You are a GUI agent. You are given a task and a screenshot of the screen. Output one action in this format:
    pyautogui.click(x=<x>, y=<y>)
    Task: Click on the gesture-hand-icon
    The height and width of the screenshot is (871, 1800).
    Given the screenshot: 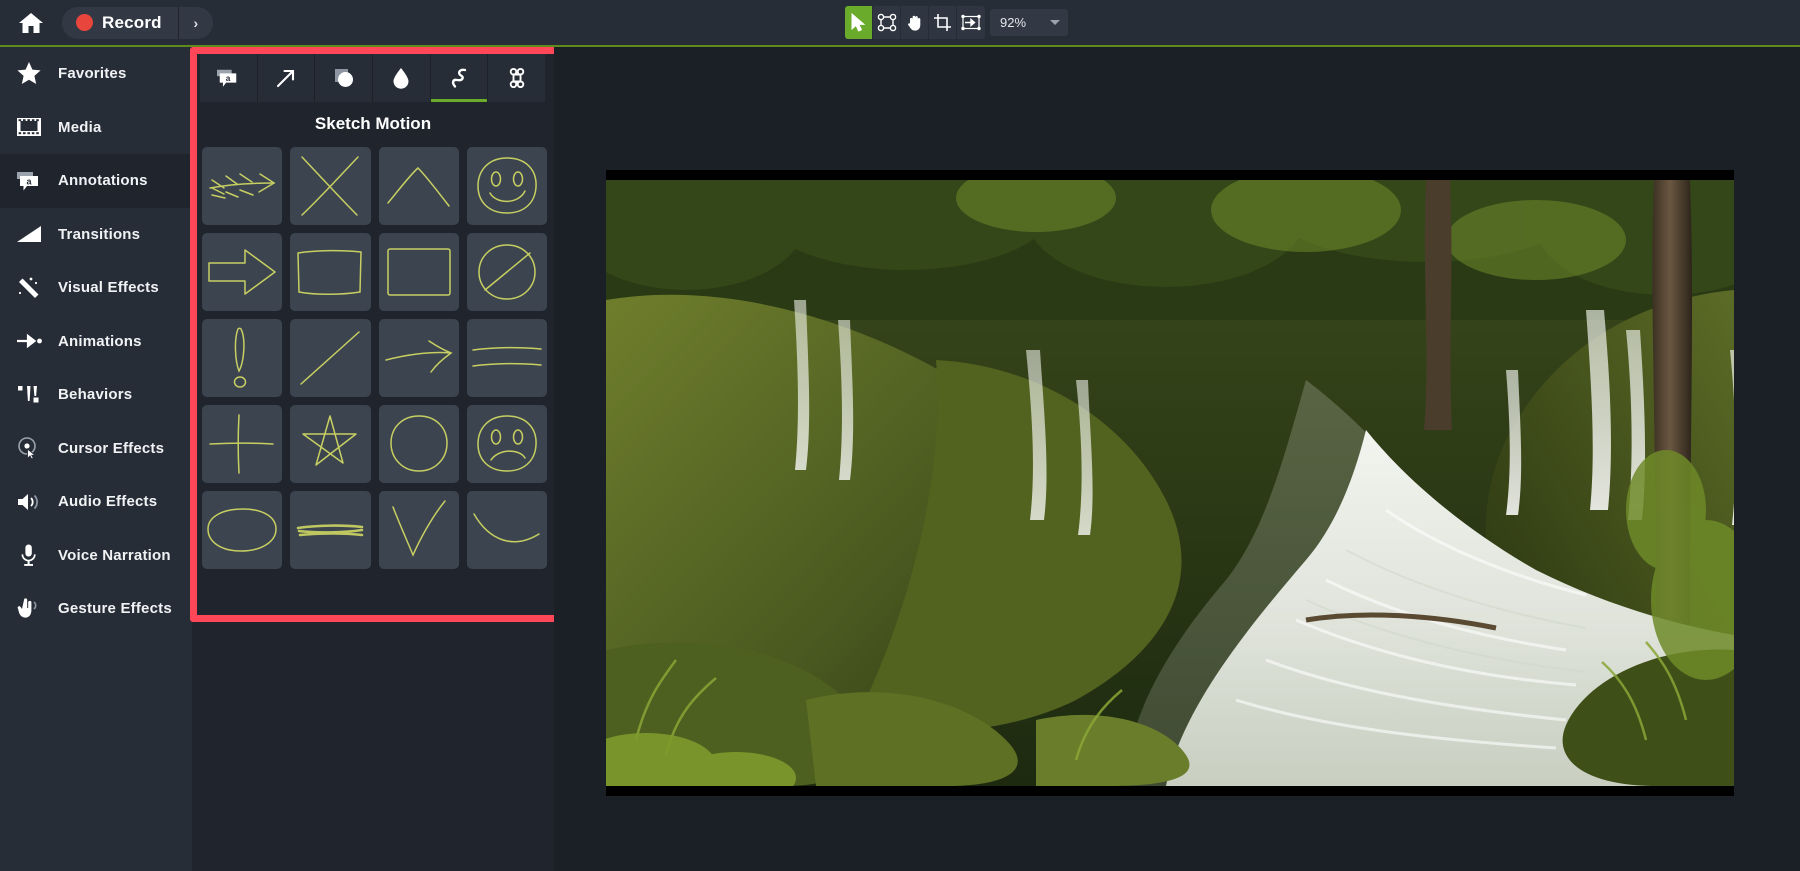 What is the action you would take?
    pyautogui.click(x=37, y=609)
    